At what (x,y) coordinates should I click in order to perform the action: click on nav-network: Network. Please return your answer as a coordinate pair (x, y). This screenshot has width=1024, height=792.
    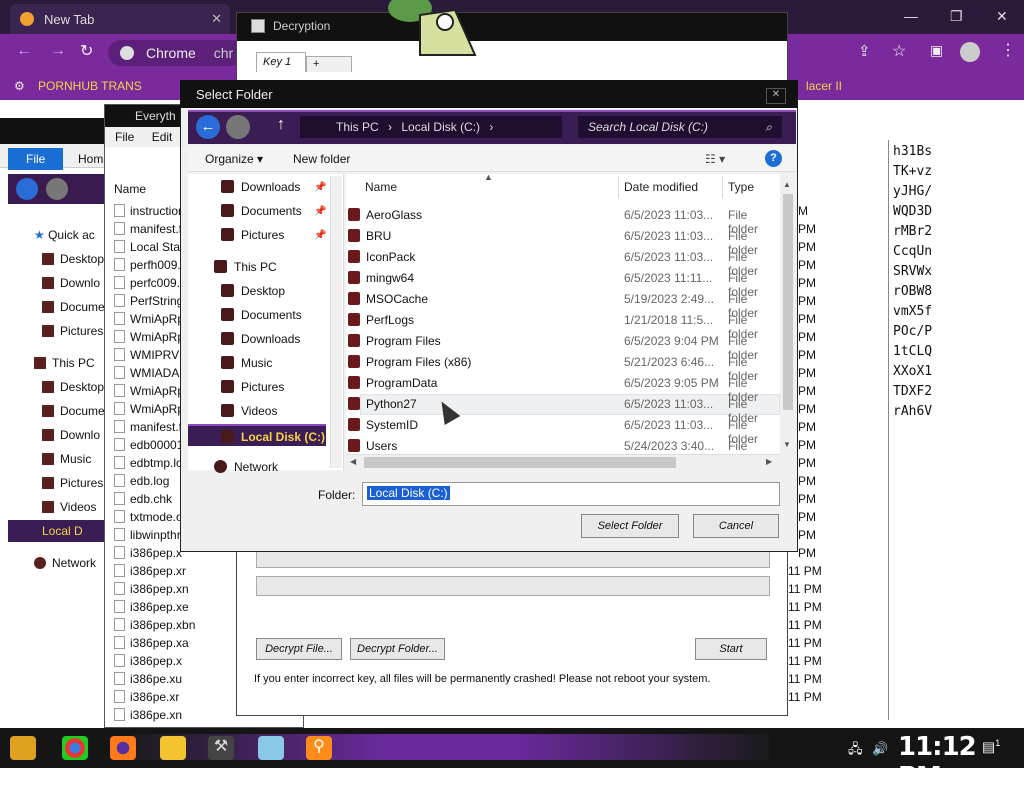
    Looking at the image, I should click on (65, 563).